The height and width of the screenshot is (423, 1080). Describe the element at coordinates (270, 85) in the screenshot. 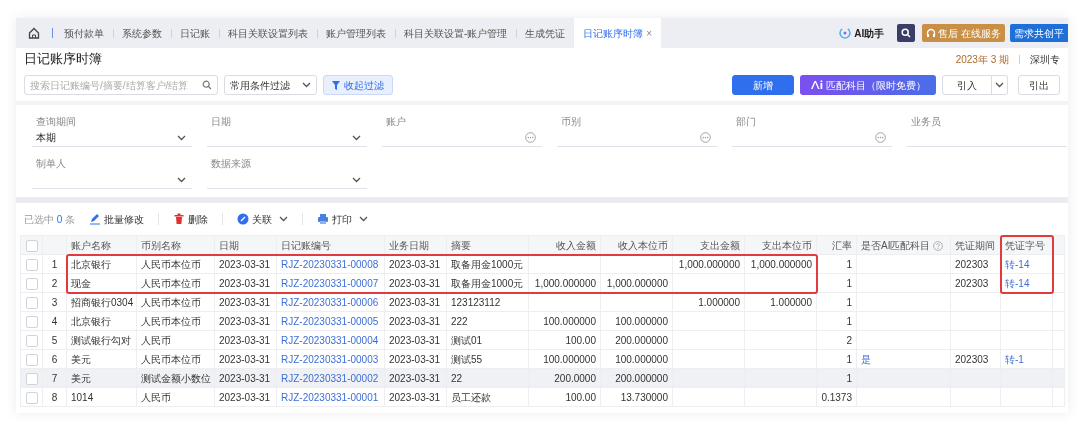

I see `condition-select: 常用条件过滤` at that location.